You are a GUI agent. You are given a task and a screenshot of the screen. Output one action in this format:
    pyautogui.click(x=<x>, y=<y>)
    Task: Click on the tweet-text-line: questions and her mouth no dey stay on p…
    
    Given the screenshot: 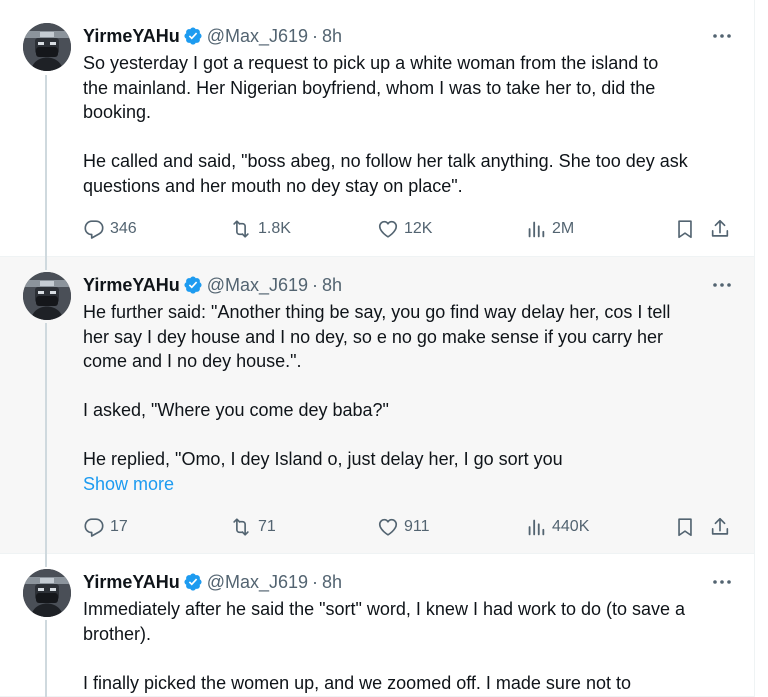 What is the action you would take?
    pyautogui.click(x=273, y=185)
    